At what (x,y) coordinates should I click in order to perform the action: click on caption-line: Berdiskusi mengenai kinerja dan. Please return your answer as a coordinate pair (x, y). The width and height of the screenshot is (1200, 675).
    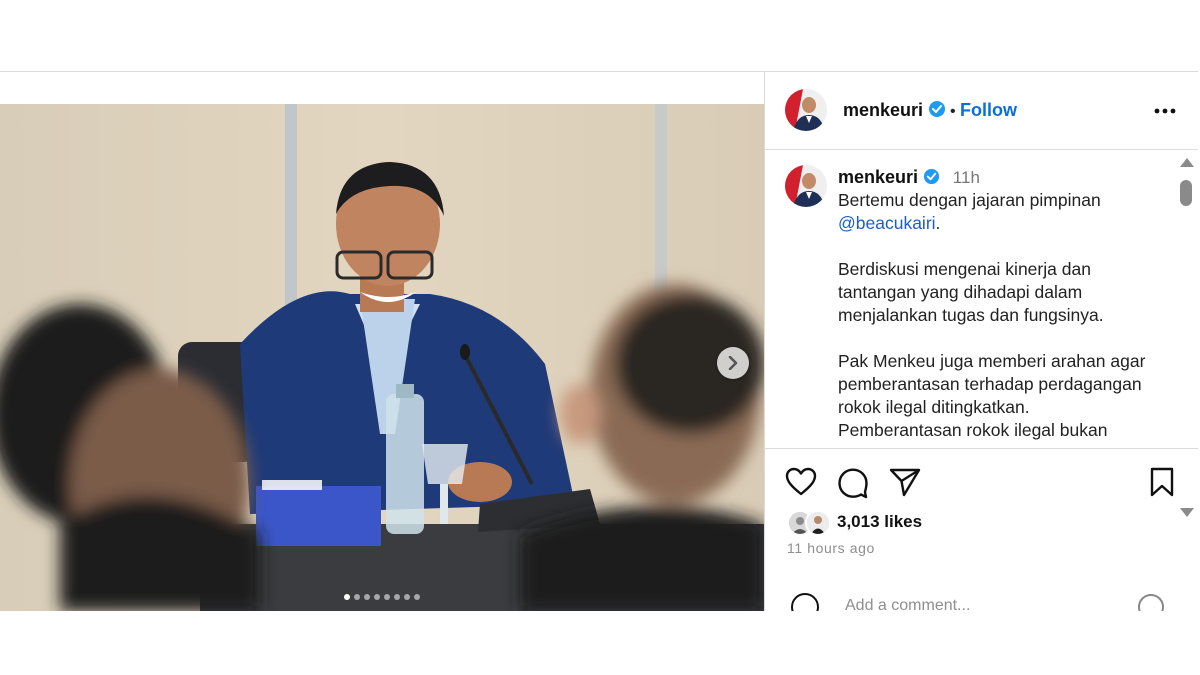
    Looking at the image, I should click on (964, 269).